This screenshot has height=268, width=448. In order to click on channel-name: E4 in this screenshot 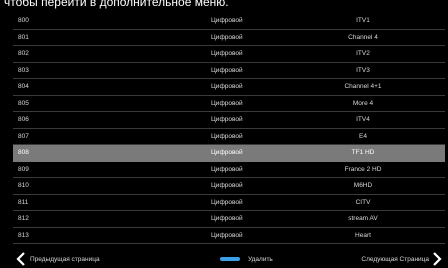, I will do `click(363, 136)`.